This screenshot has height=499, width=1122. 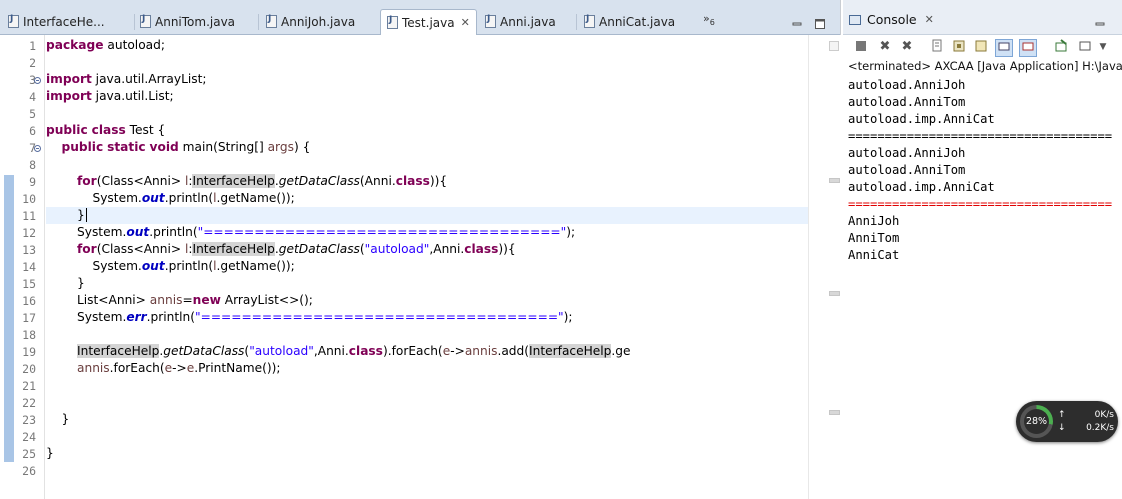 What do you see at coordinates (179, 300) in the screenshot?
I see `code-line: List<Anni> annis=new ArrayList<>();` at bounding box center [179, 300].